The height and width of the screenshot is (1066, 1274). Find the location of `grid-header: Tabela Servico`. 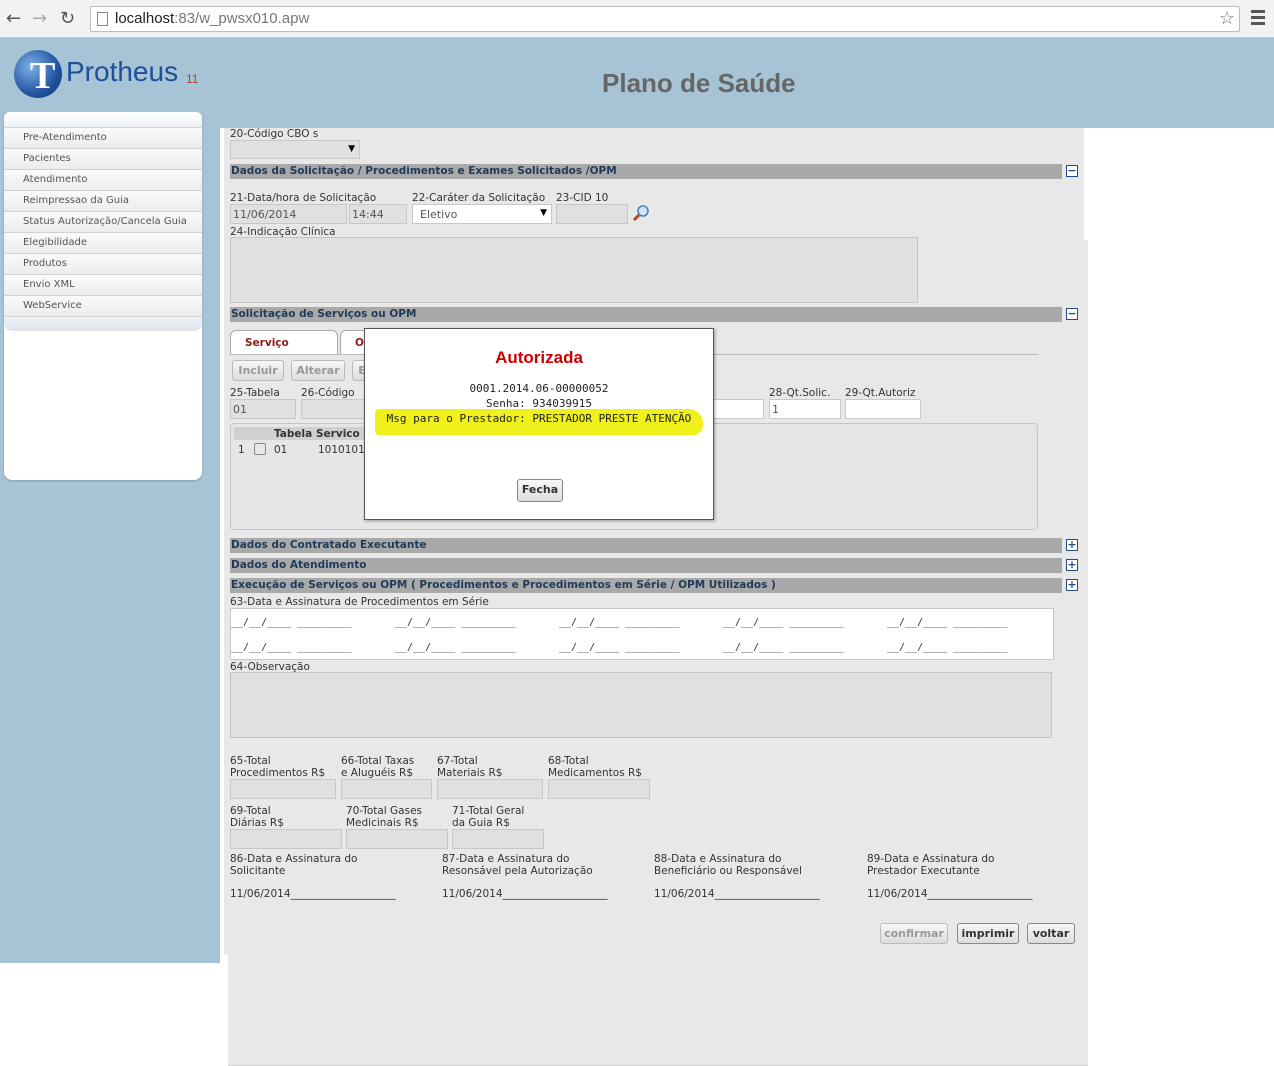

grid-header: Tabela Servico is located at coordinates (303, 433).